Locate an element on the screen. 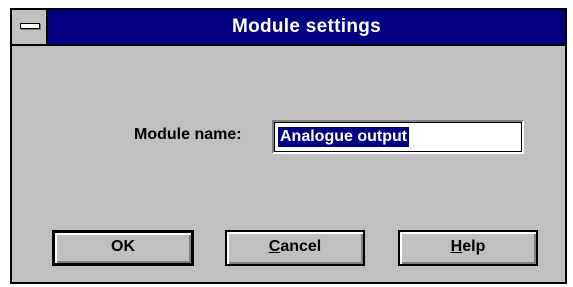  module-name-label: Module name: is located at coordinates (188, 134).